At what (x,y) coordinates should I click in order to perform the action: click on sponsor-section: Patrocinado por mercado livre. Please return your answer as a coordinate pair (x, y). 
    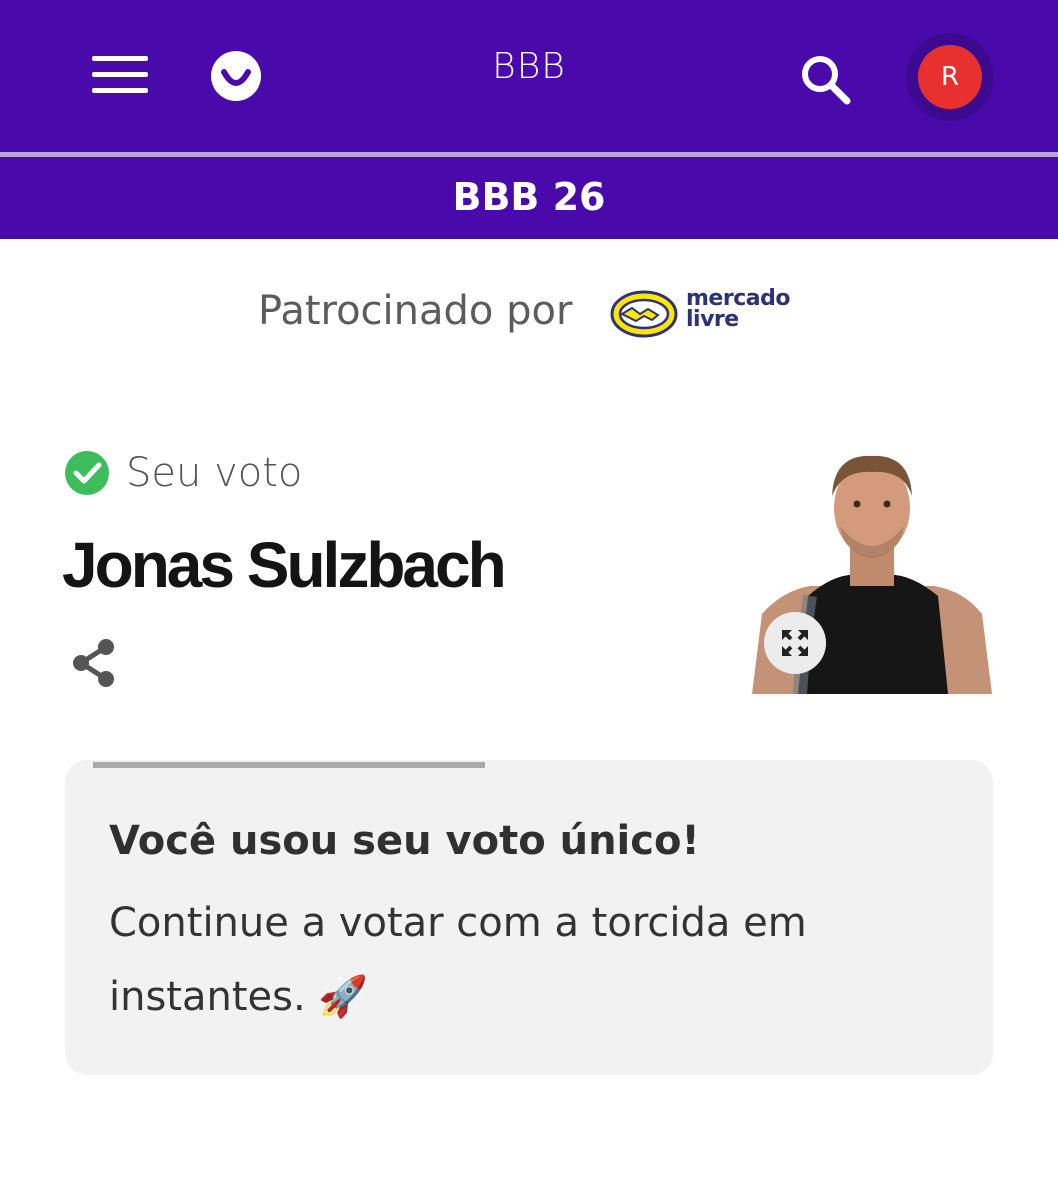
    Looking at the image, I should click on (529, 315).